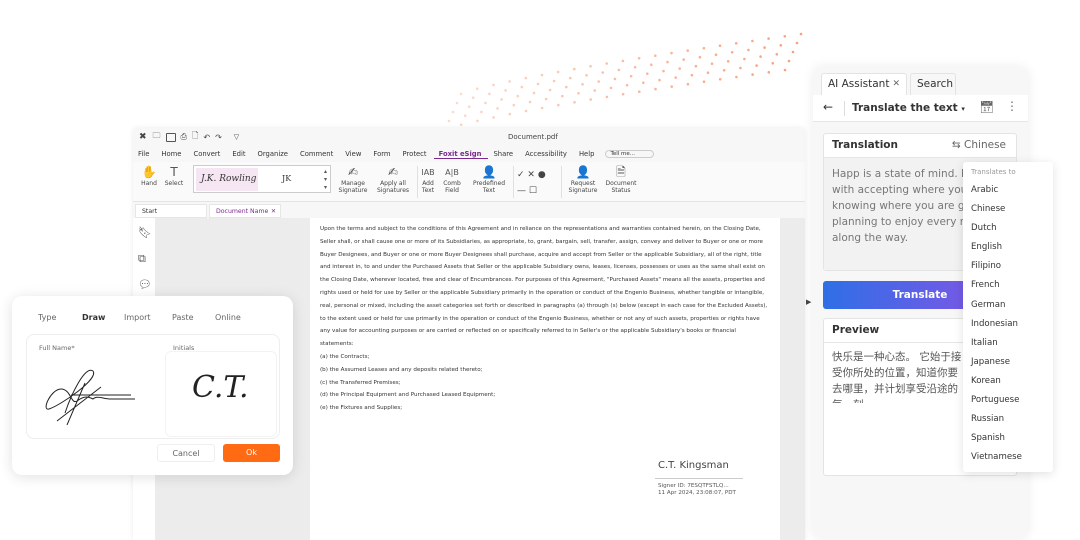  Describe the element at coordinates (171, 211) in the screenshot. I see `tab-start: Start` at that location.